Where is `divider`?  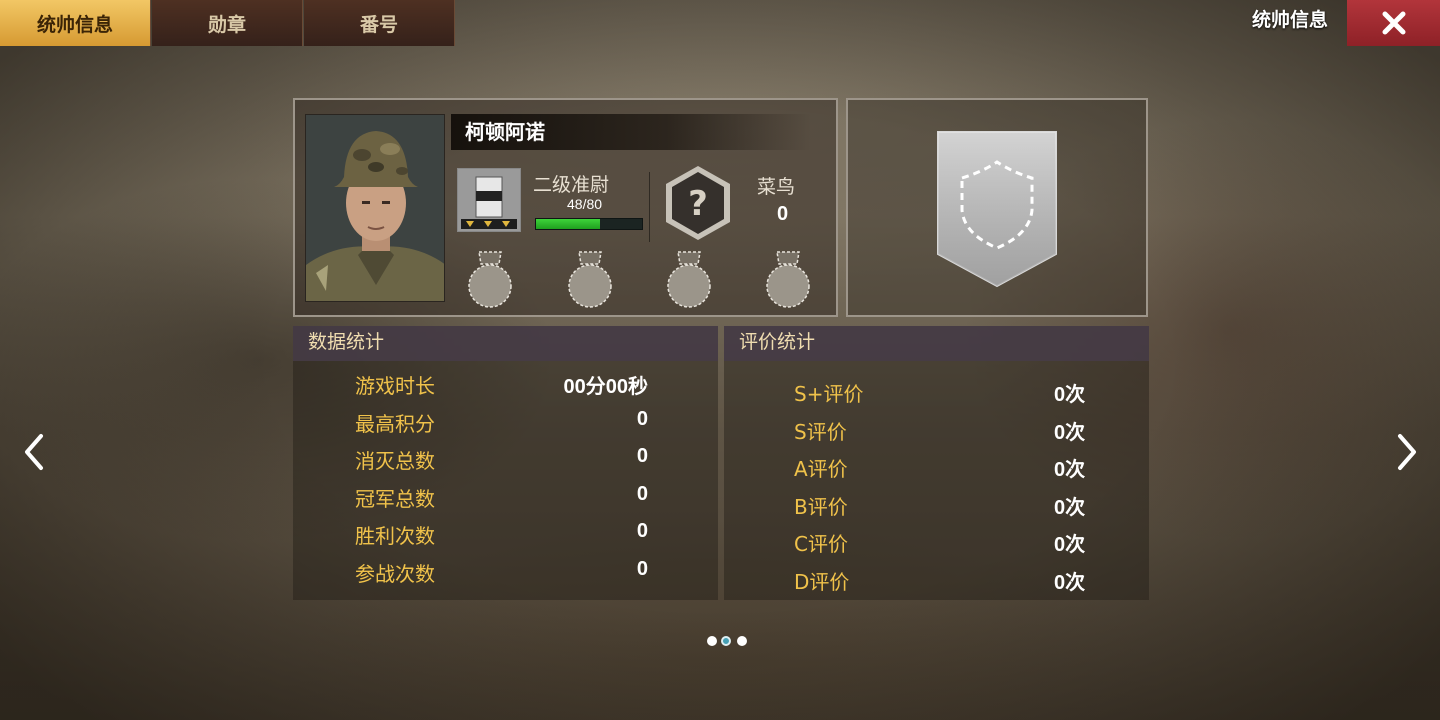
divider is located at coordinates (649, 207).